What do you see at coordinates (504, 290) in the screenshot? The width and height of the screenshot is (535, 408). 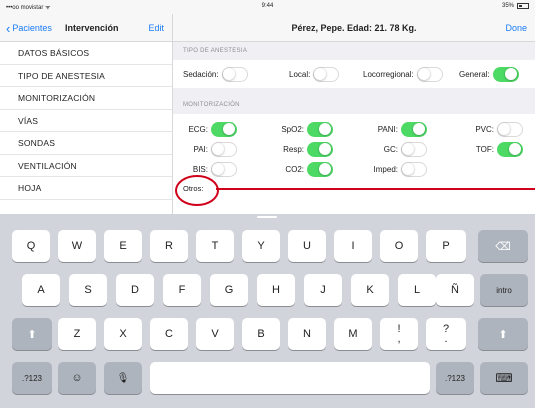 I see `return-key: intro` at bounding box center [504, 290].